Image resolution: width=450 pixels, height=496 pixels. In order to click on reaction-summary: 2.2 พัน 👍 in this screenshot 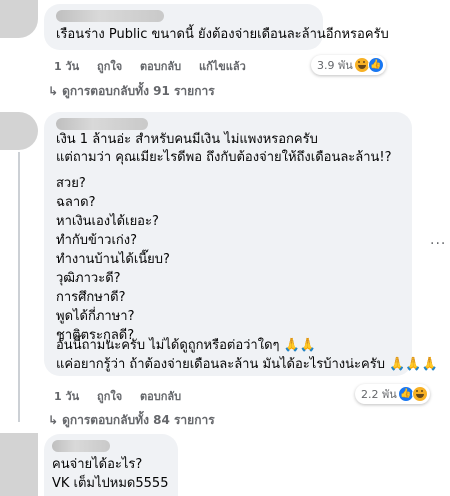, I will do `click(392, 394)`.